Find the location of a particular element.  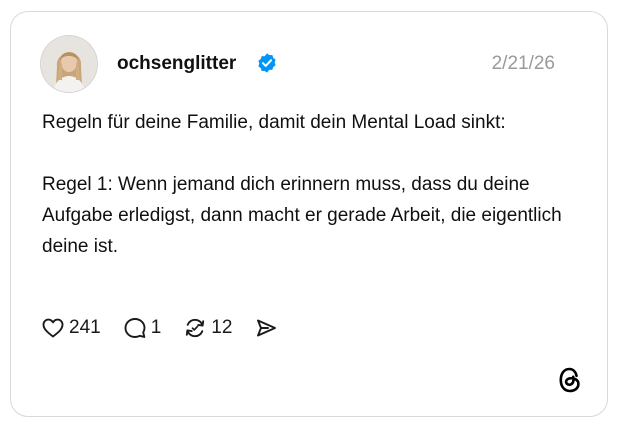

avatar is located at coordinates (69, 64).